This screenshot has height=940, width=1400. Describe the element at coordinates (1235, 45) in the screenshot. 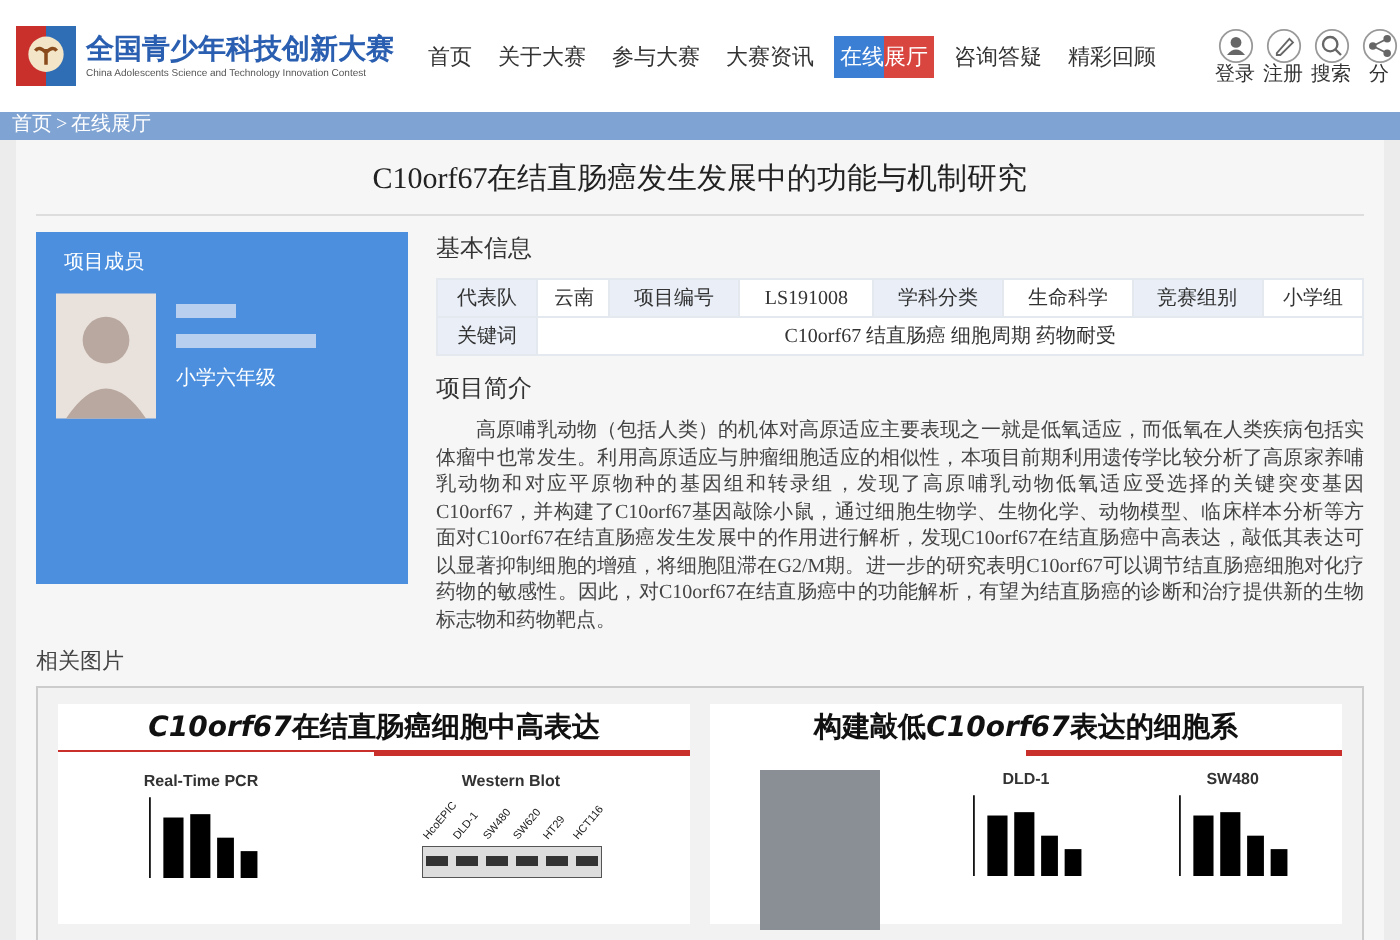

I see `user-icon` at that location.